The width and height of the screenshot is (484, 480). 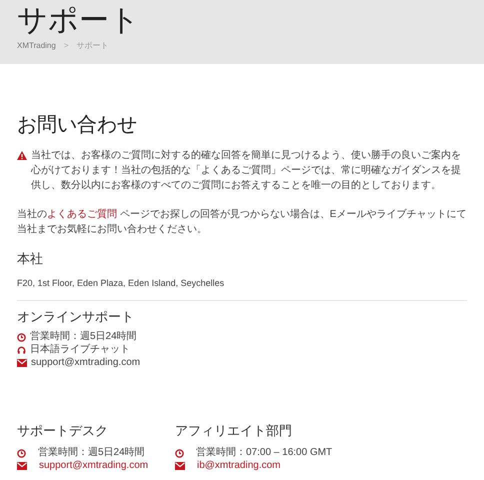 I want to click on section-heading: オンラインサポート, so click(x=76, y=317).